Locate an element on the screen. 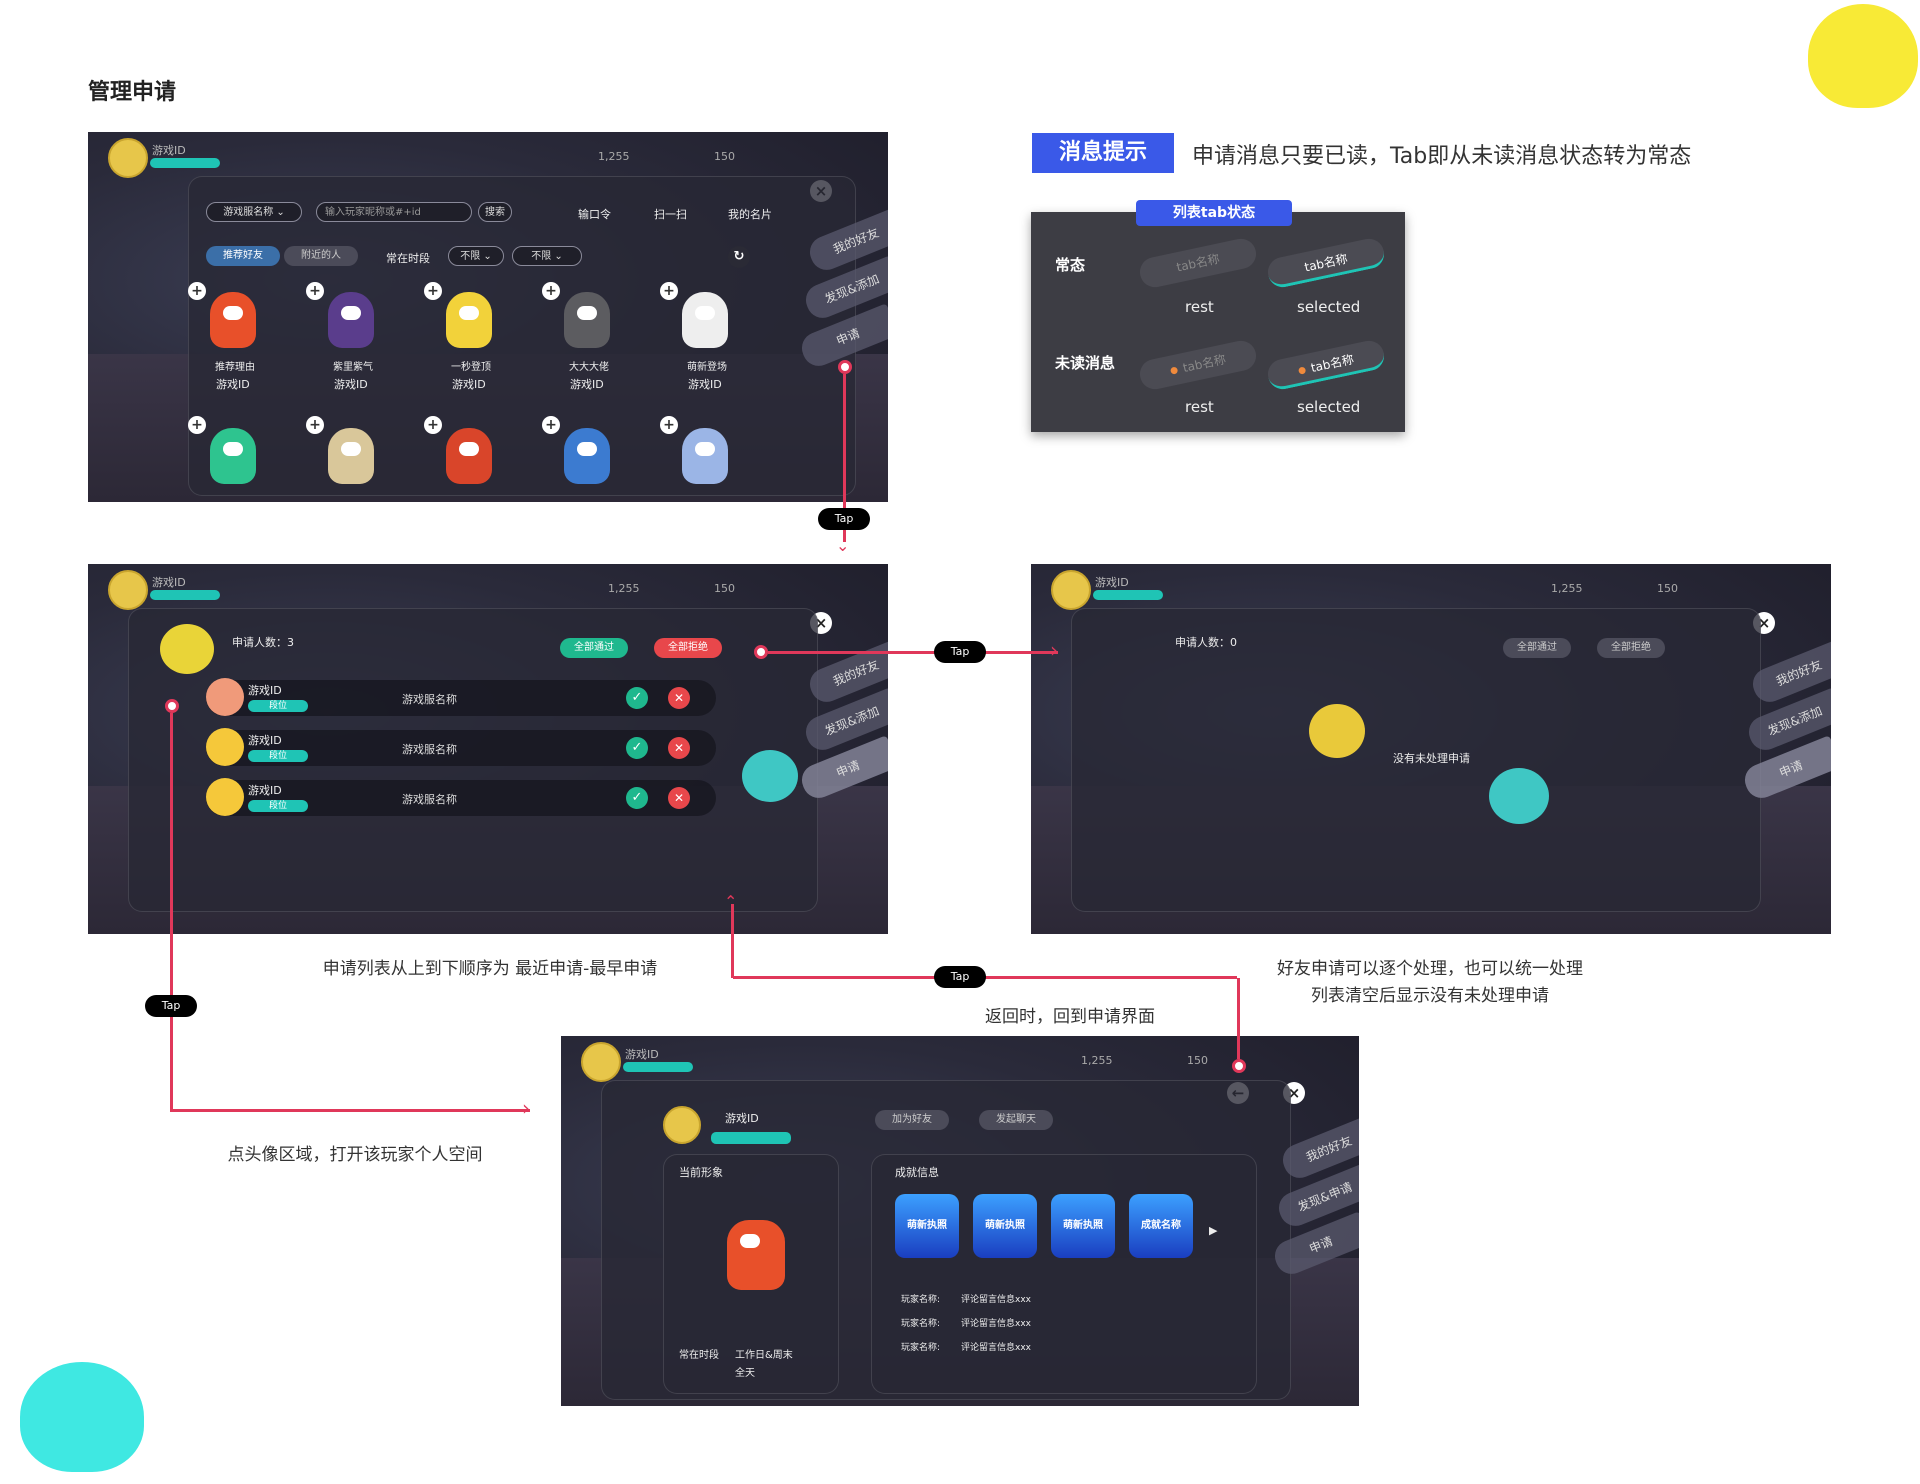 This screenshot has height=1484, width=1920. yellow-mascot-small is located at coordinates (187, 649).